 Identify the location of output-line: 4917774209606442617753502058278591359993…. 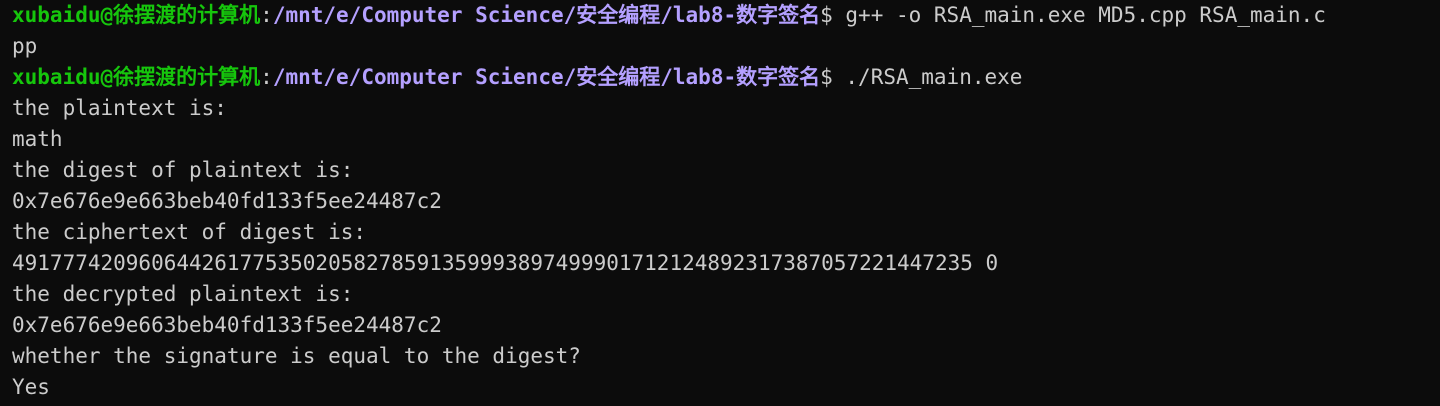
(505, 263).